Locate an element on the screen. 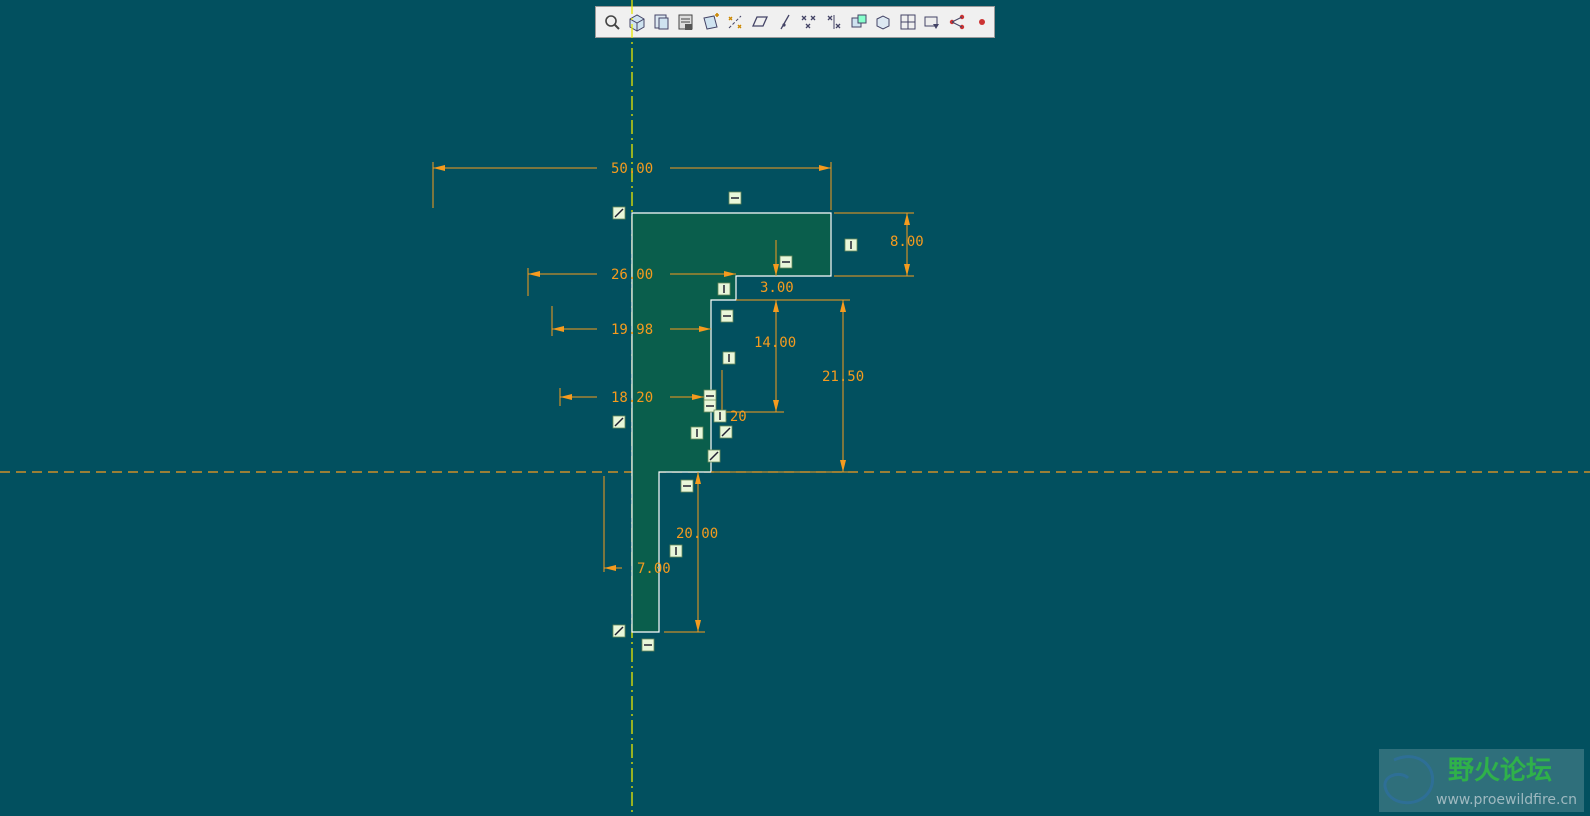 Image resolution: width=1590 pixels, height=816 pixels. watermark-url: www.proewildfire.cn is located at coordinates (1506, 800).